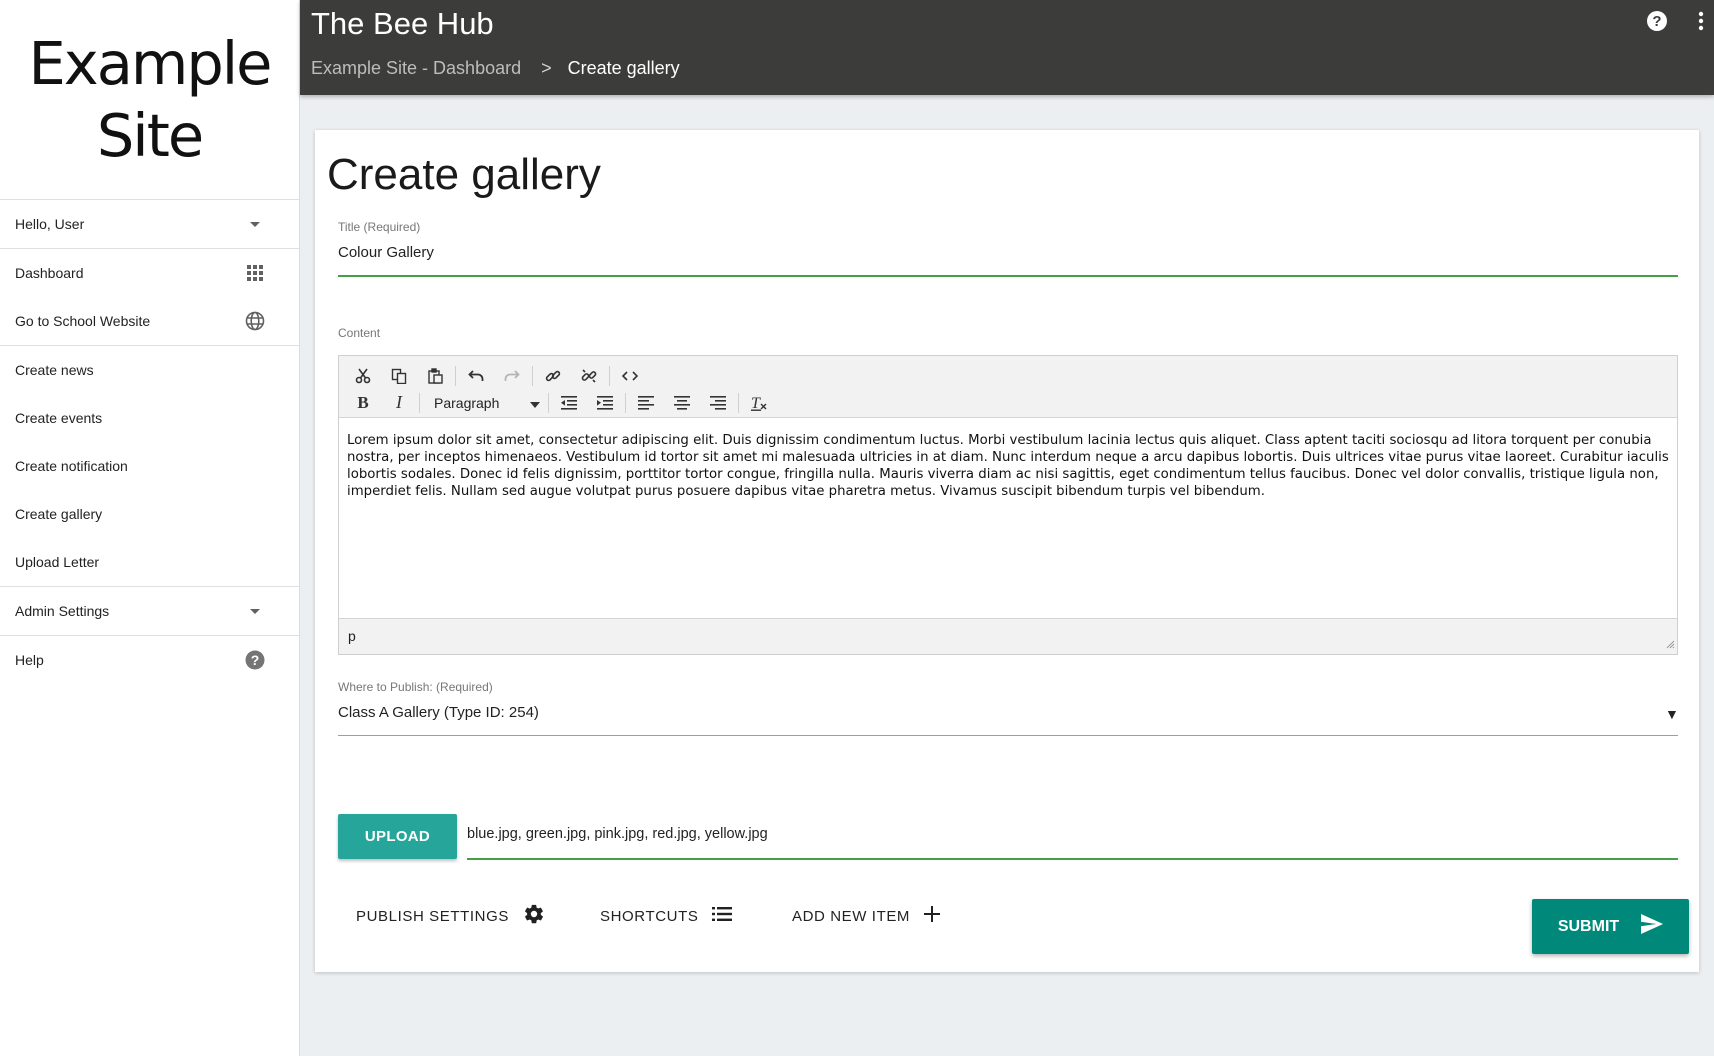  Describe the element at coordinates (363, 403) in the screenshot. I see `bold-icon: B` at that location.